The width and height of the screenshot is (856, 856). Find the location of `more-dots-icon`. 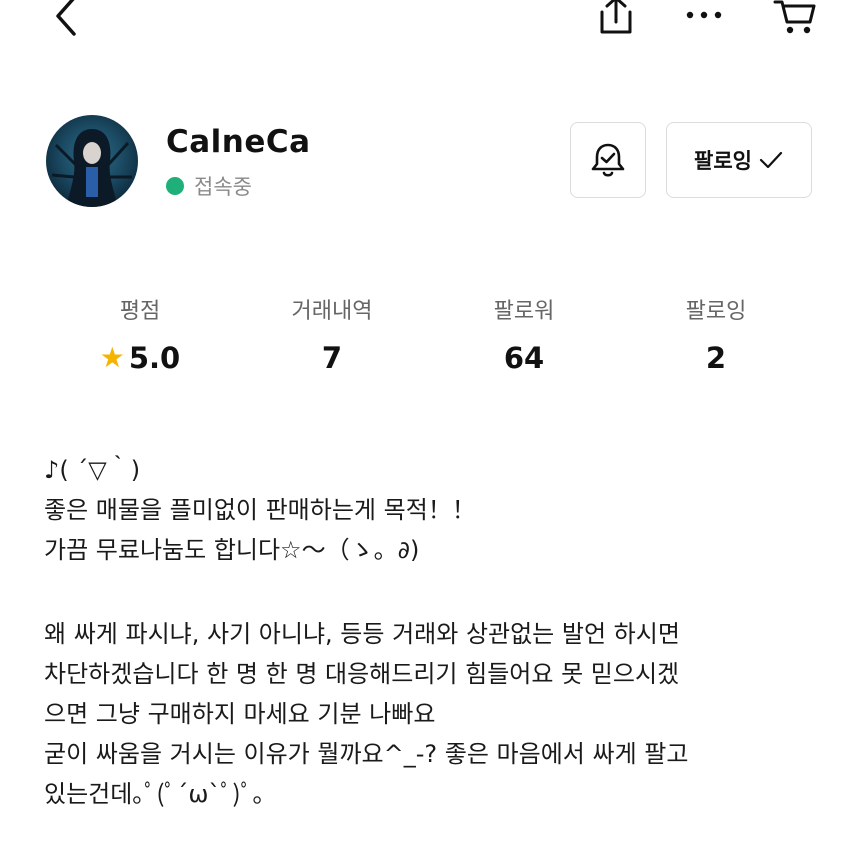

more-dots-icon is located at coordinates (704, 15).